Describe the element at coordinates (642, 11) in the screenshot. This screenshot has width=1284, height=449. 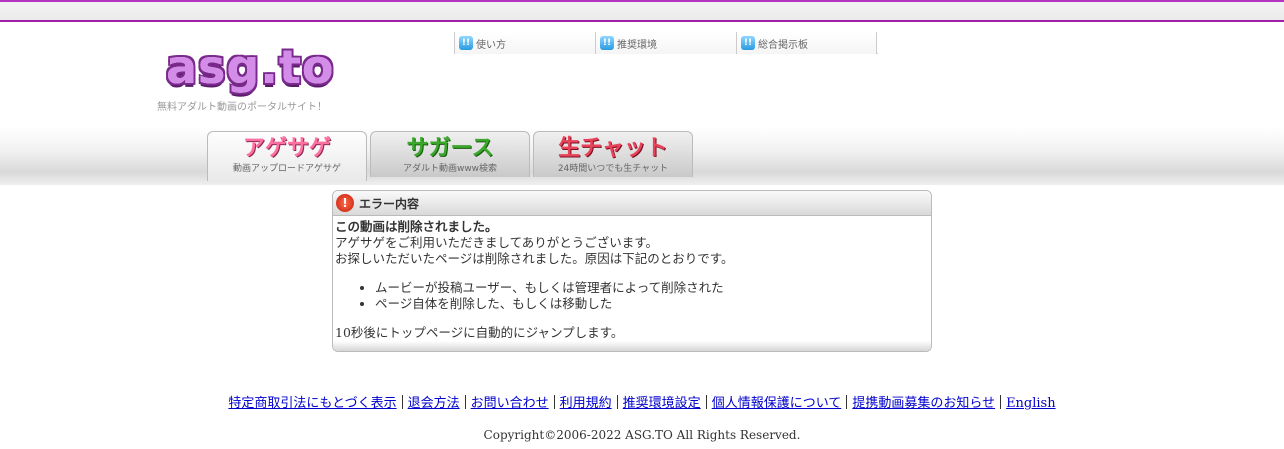
I see `top-bar` at that location.